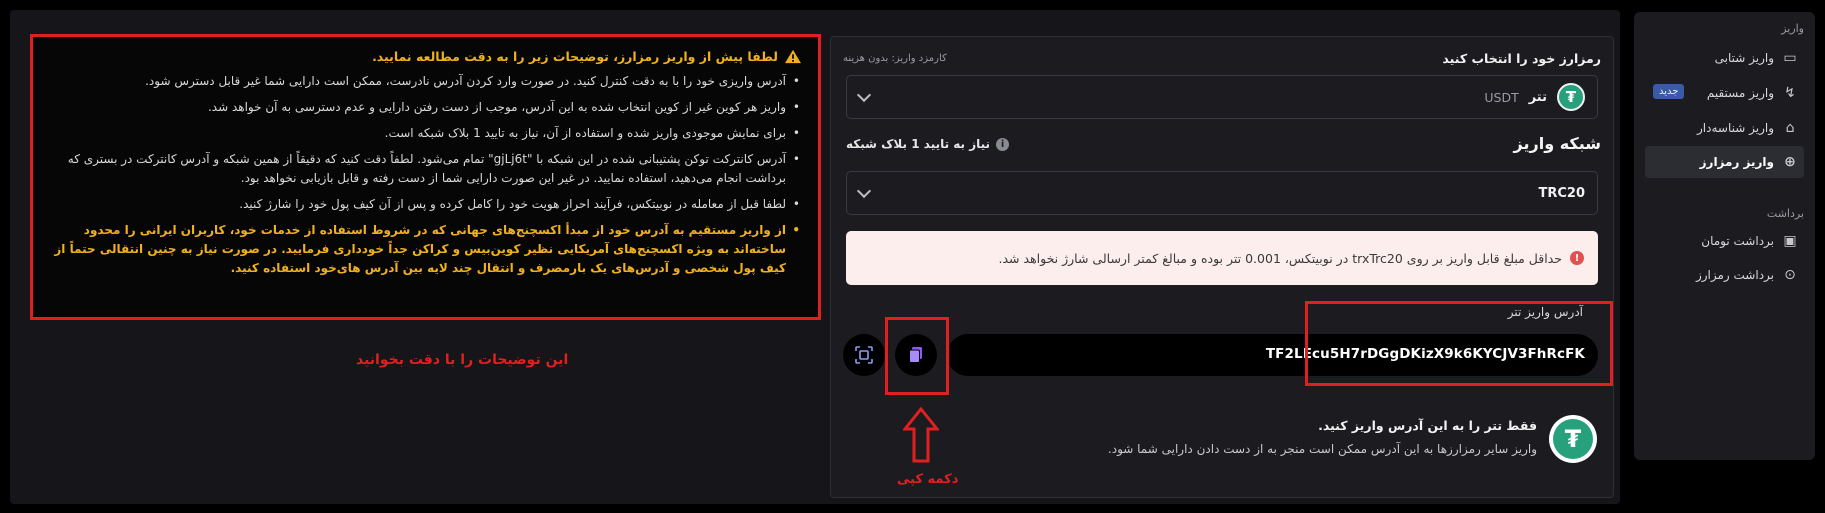  Describe the element at coordinates (1790, 241) in the screenshot. I see `wallet-icon: ▣` at that location.